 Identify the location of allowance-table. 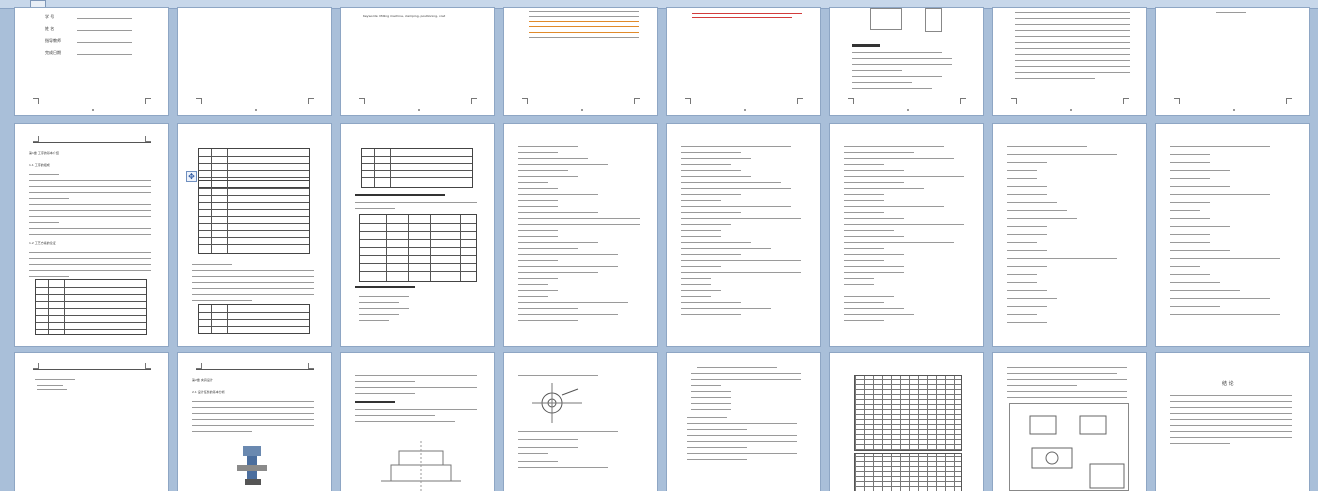
(418, 248).